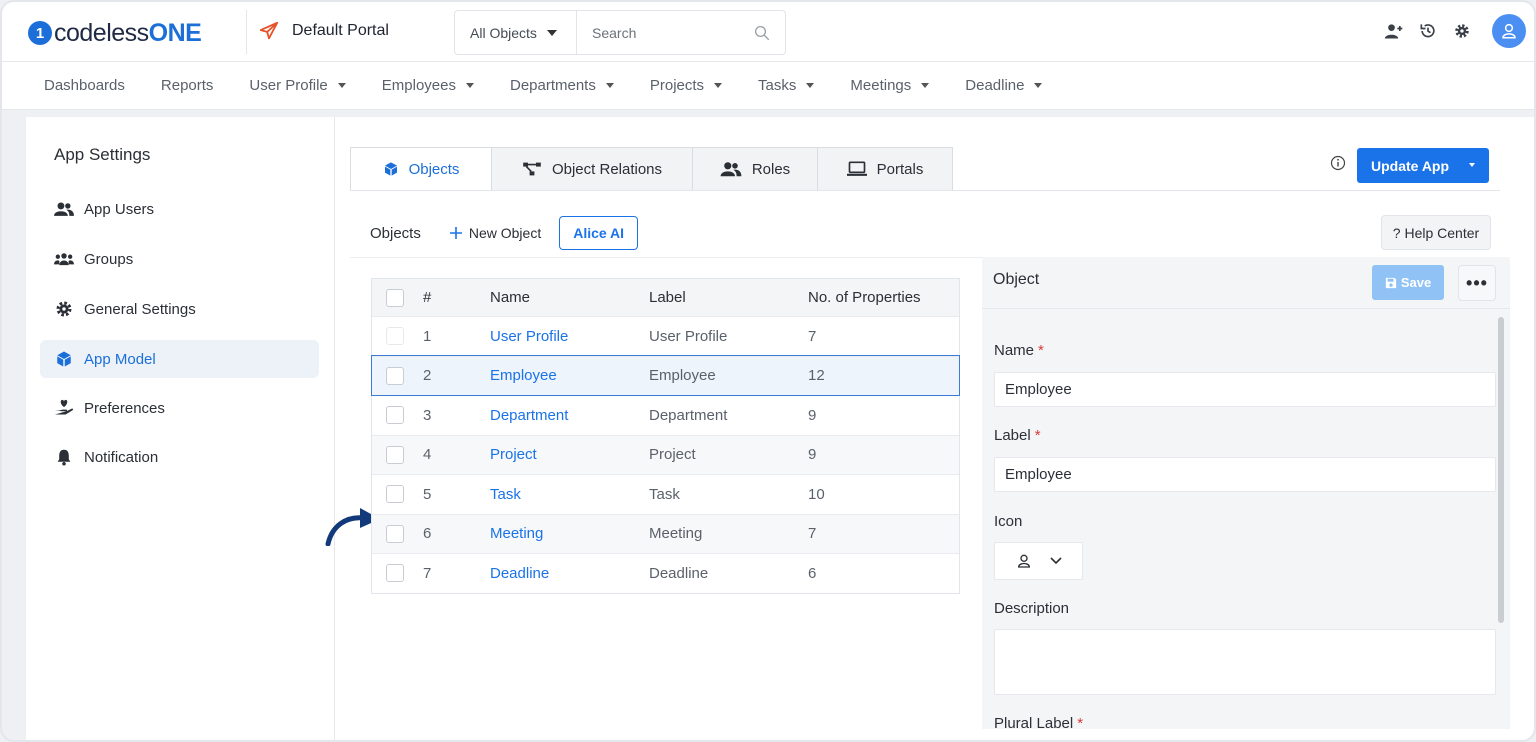 The height and width of the screenshot is (742, 1536). I want to click on nav-meetings: Meetings, so click(889, 85).